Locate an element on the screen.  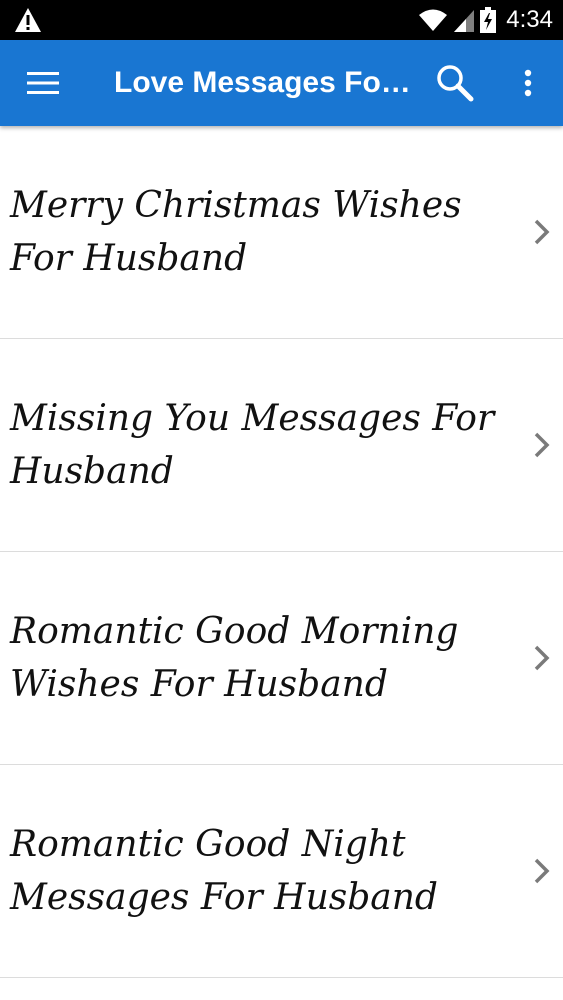
more-vert-icon is located at coordinates (528, 83).